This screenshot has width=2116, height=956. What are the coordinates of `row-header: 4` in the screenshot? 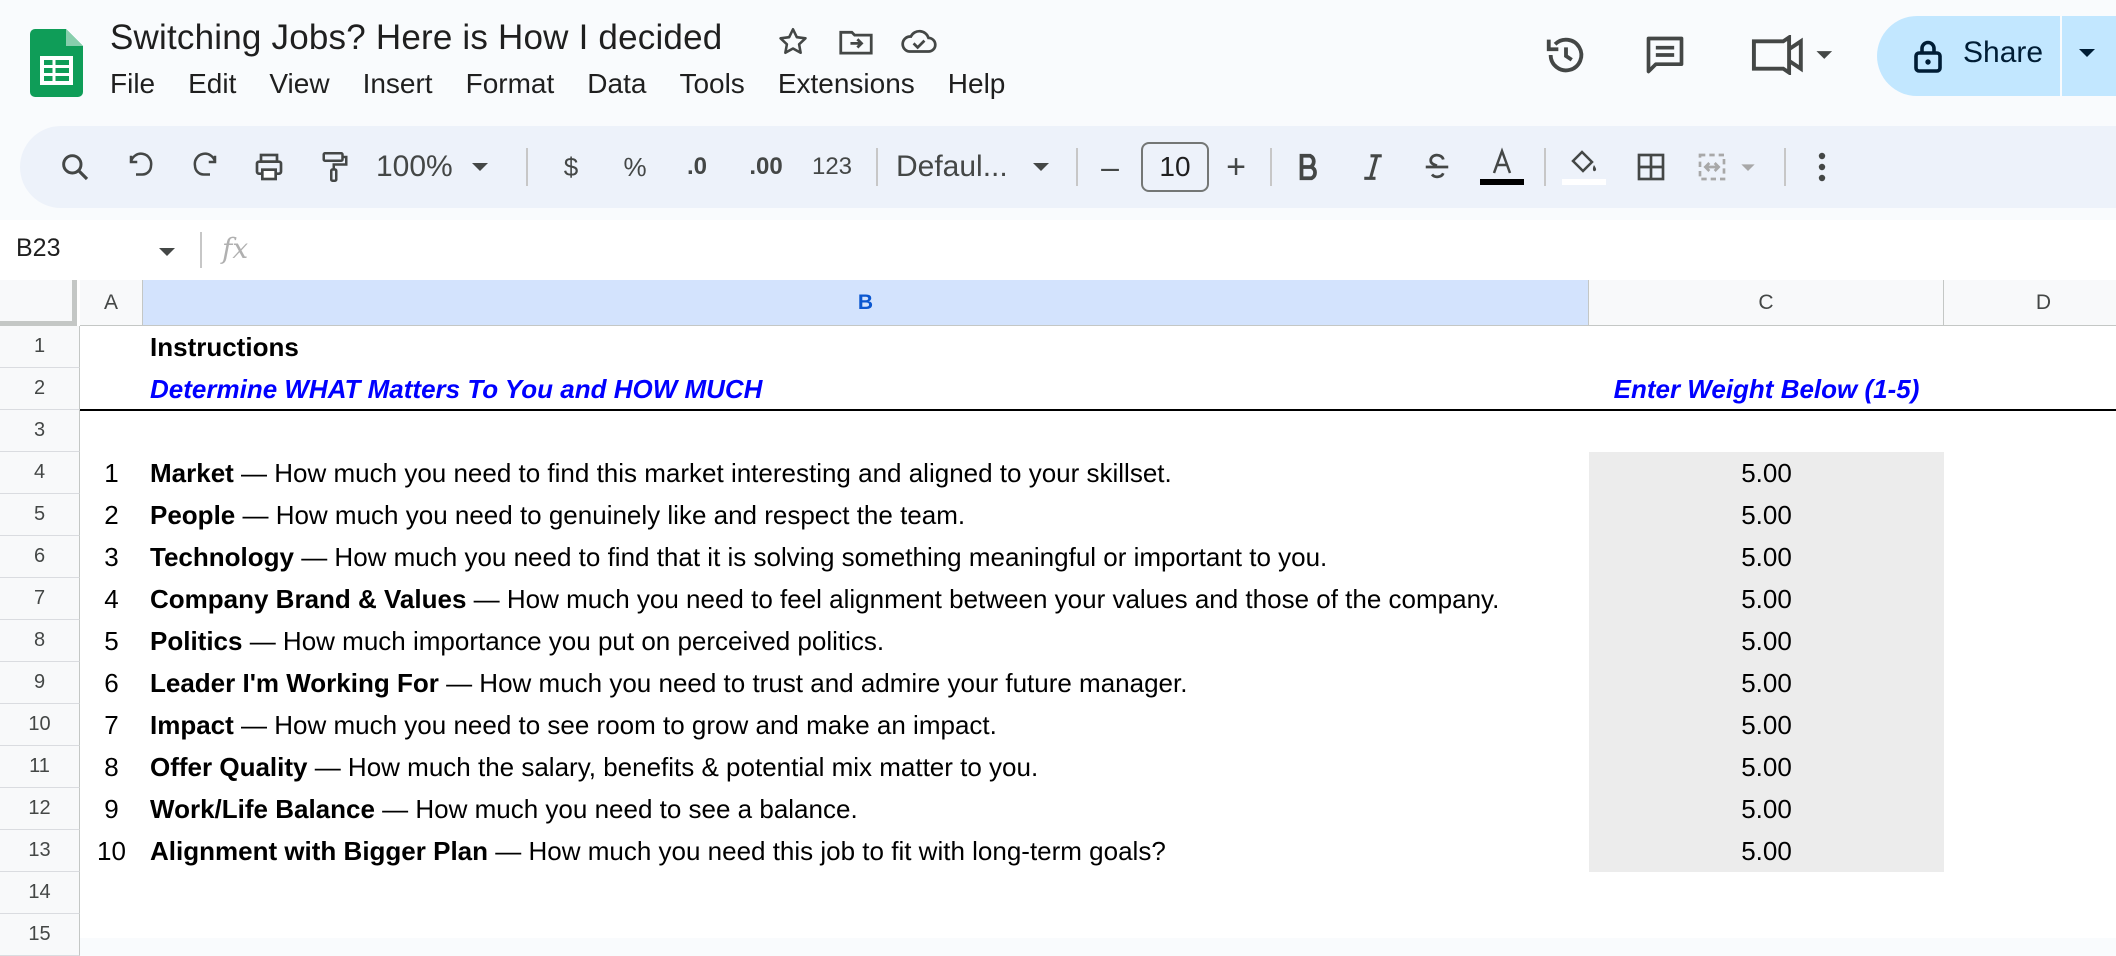 It's located at (40, 473).